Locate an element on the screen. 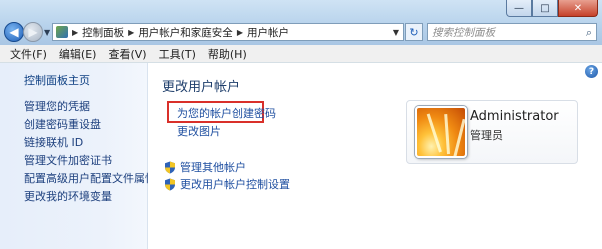 The width and height of the screenshot is (602, 249). menu-help: 帮助(H) is located at coordinates (227, 54).